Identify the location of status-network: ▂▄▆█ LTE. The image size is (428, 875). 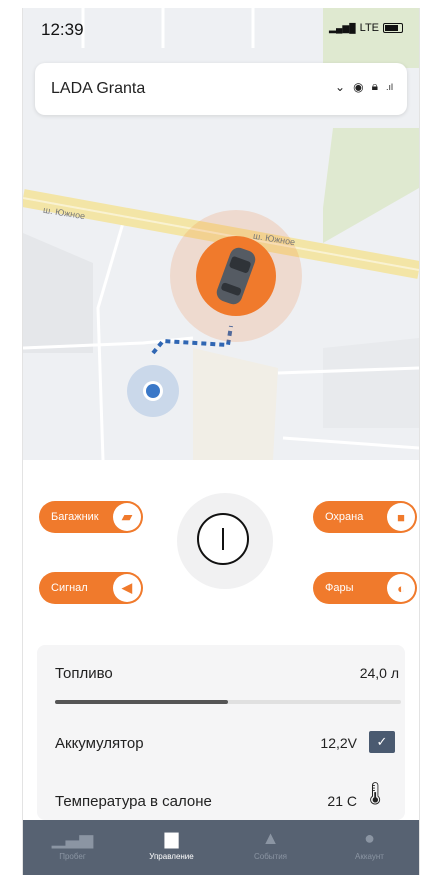
(366, 28).